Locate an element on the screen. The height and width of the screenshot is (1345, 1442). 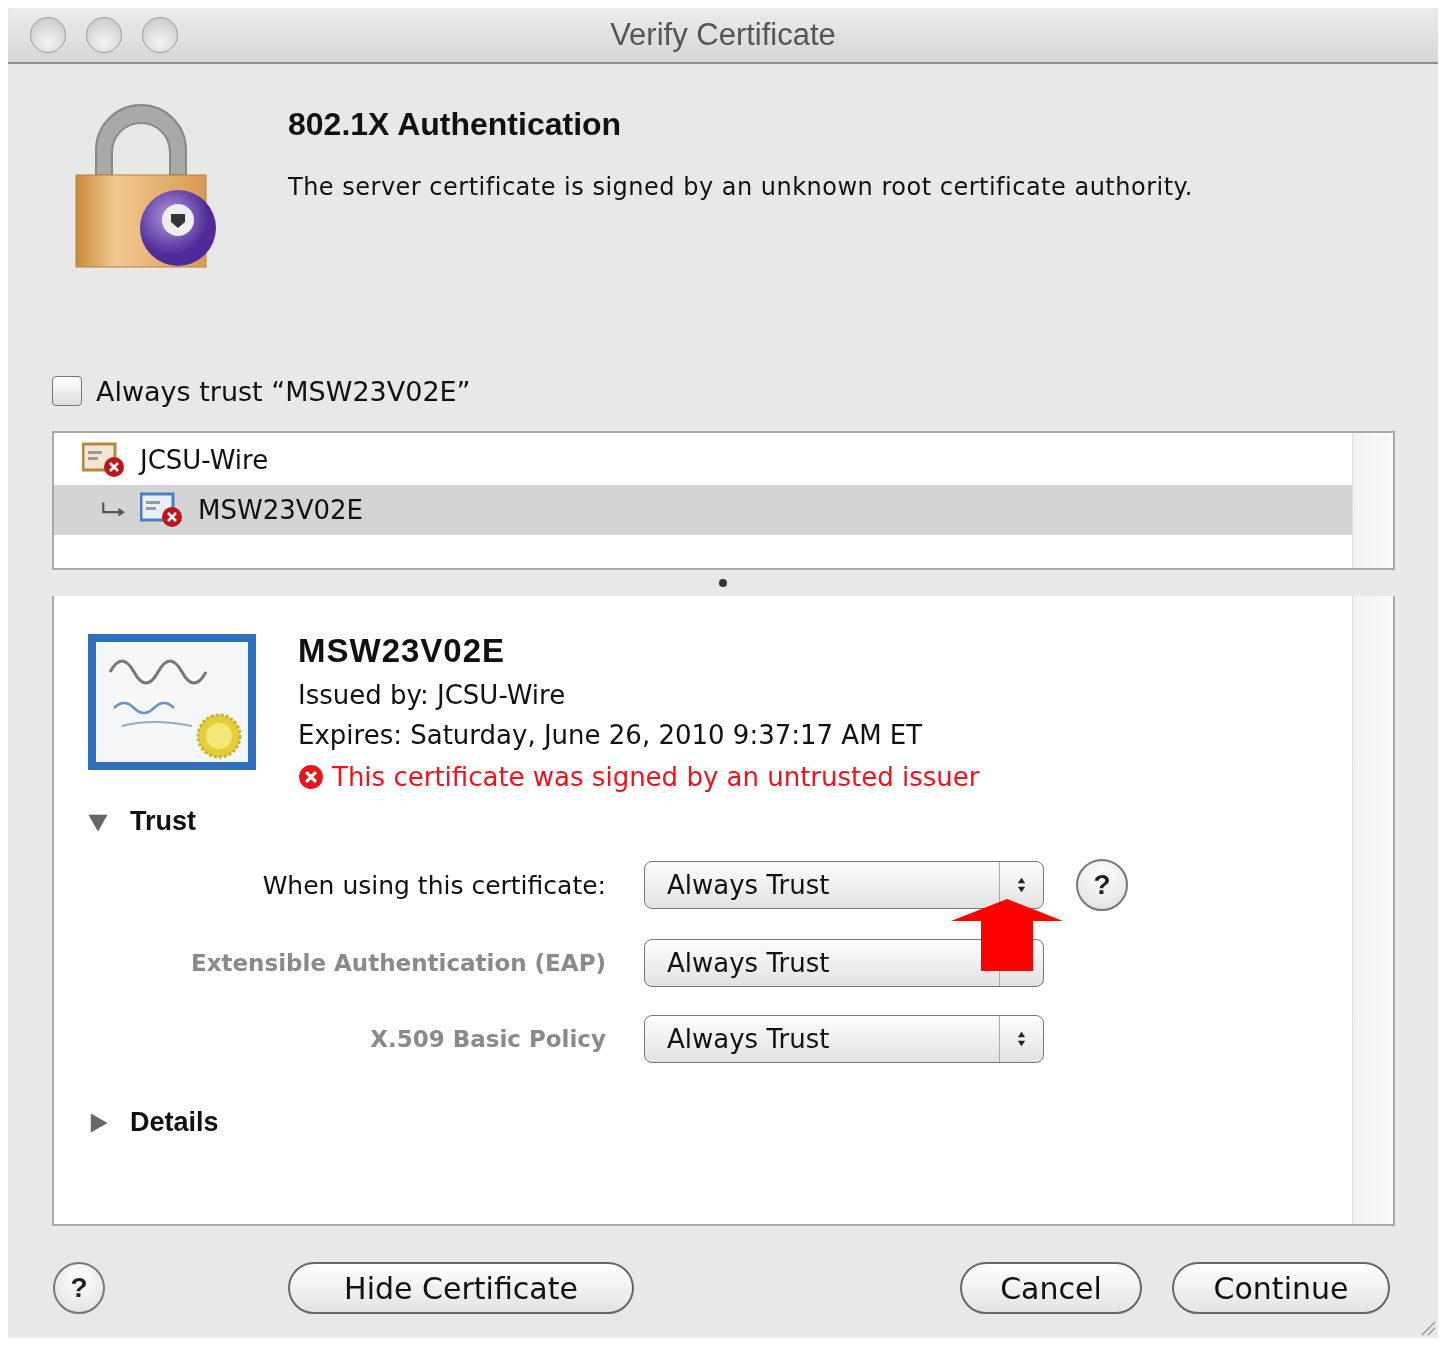
cancel-button: Cancel is located at coordinates (1051, 1288).